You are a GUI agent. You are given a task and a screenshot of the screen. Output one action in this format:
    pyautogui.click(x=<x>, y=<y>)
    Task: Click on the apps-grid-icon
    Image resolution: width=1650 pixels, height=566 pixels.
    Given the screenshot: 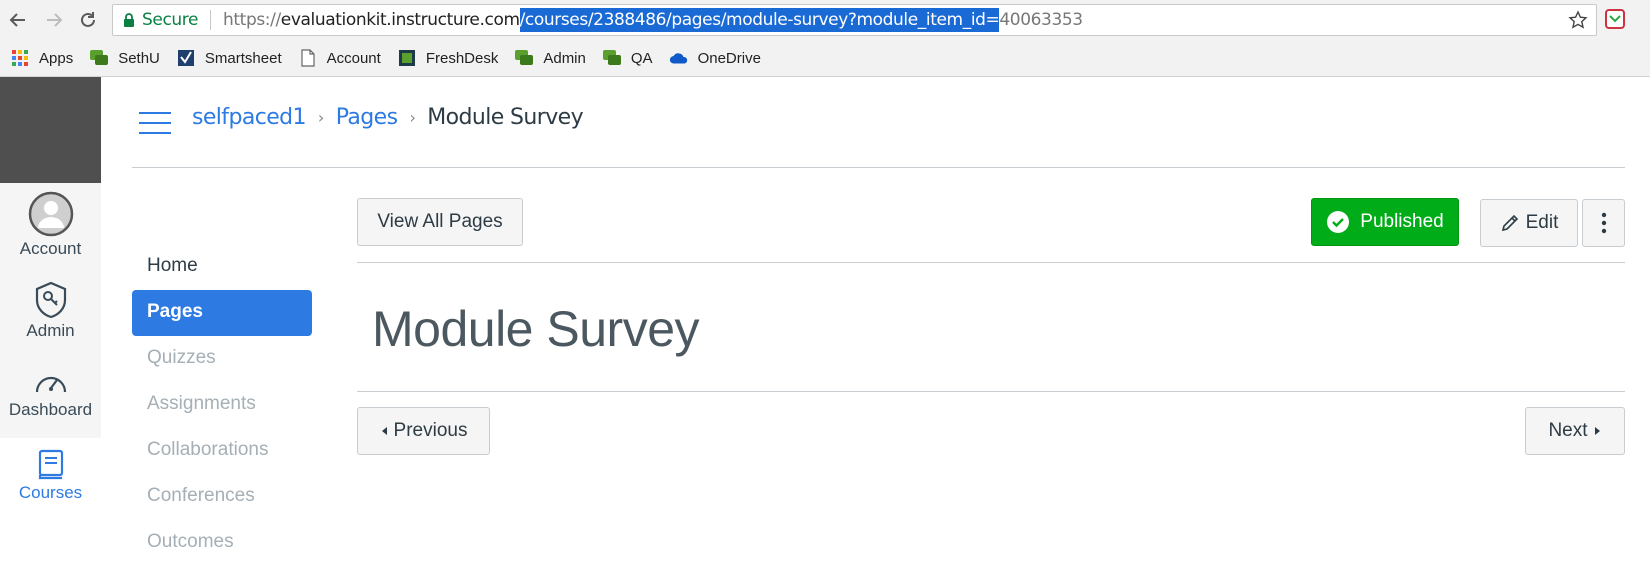 What is the action you would take?
    pyautogui.click(x=20, y=58)
    